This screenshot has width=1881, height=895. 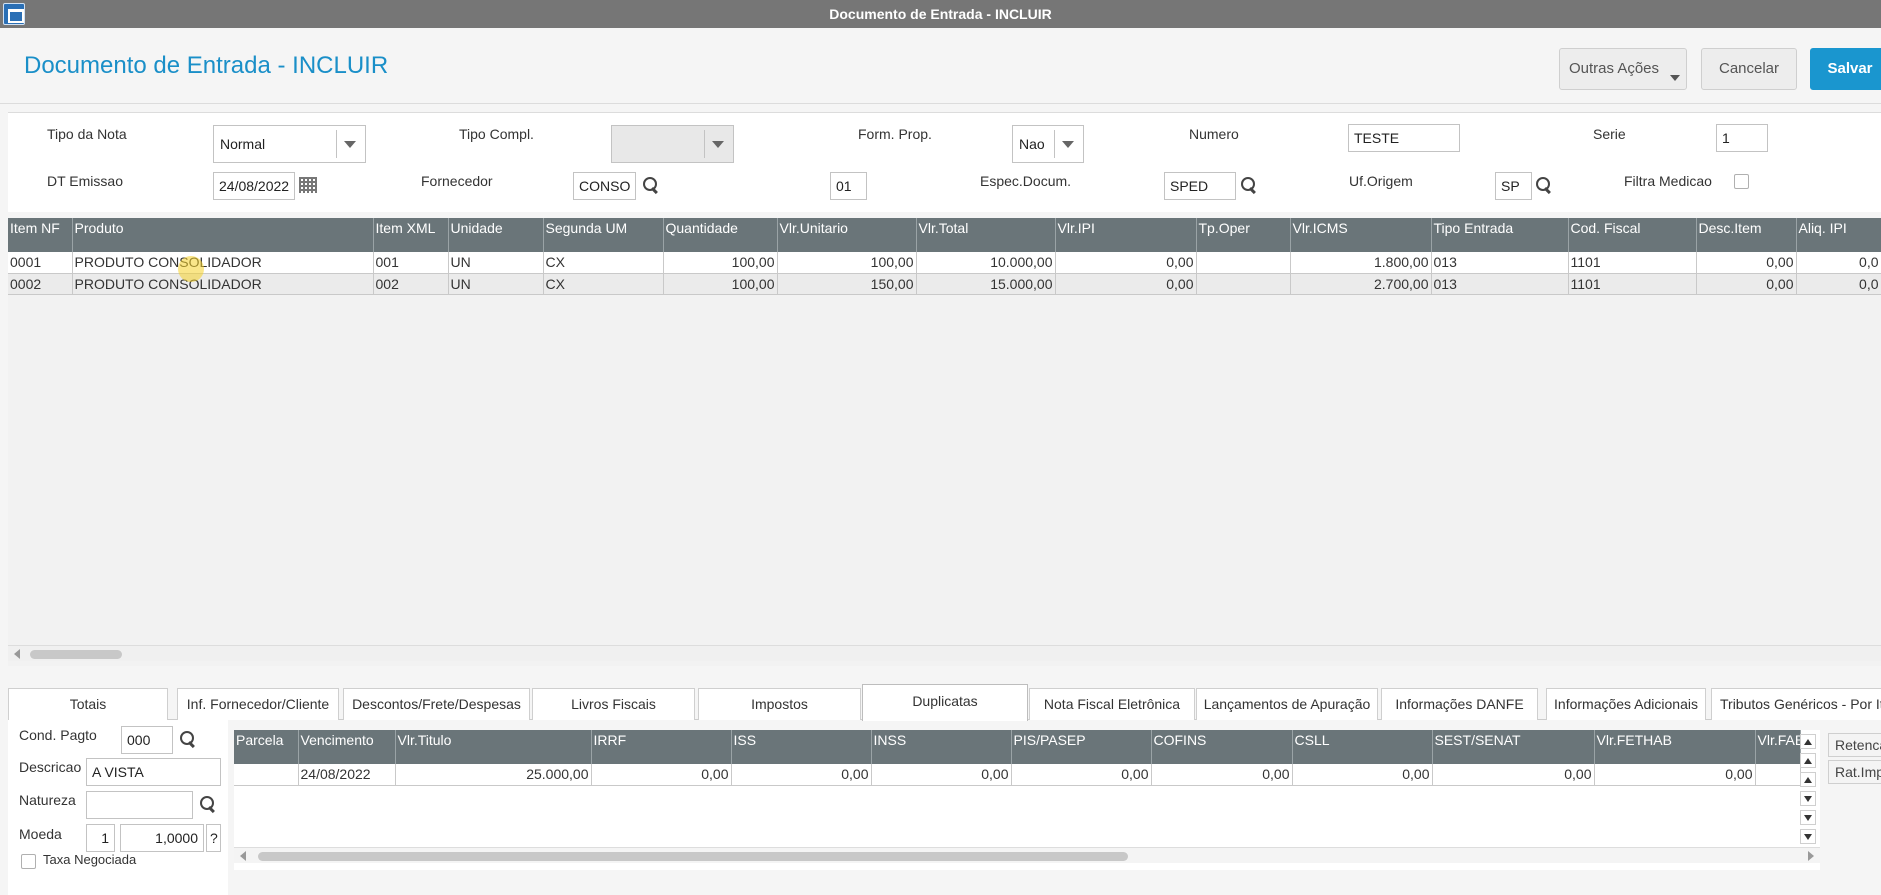 What do you see at coordinates (223, 284) in the screenshot?
I see `cell-produto: PRODUTO CONSOLIDADOR` at bounding box center [223, 284].